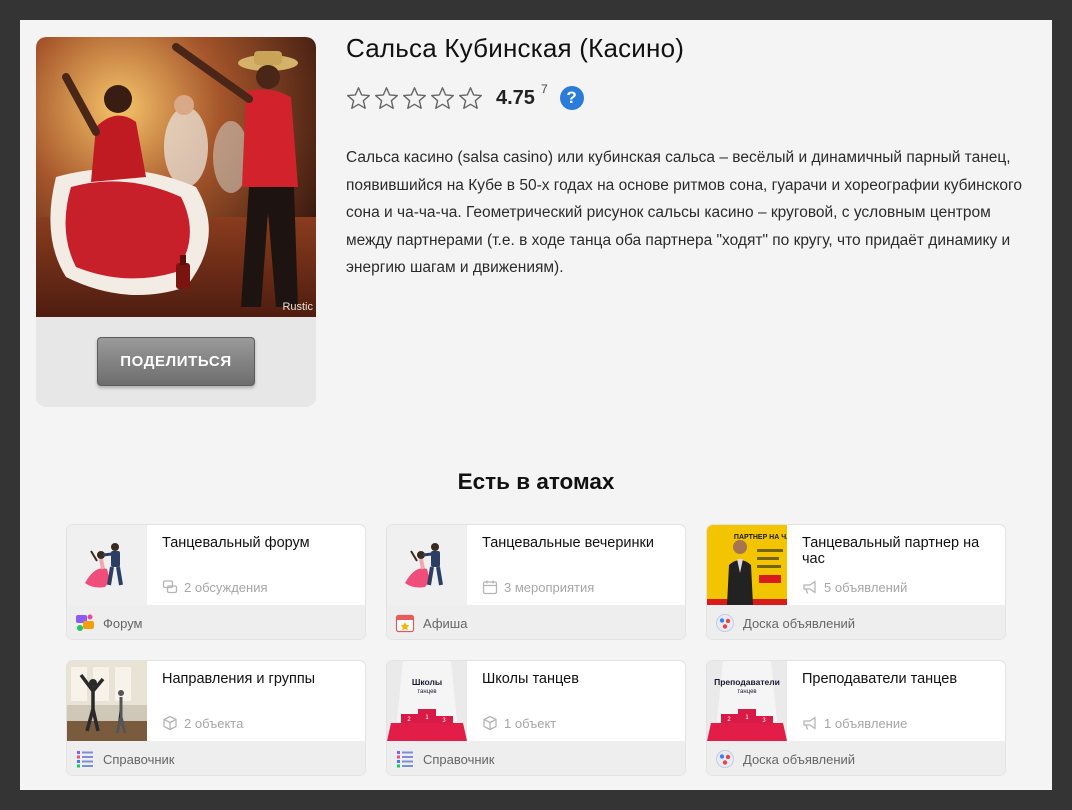 The width and height of the screenshot is (1072, 810). What do you see at coordinates (579, 543) in the screenshot?
I see `atom-title: Танцевальные вечеринки` at bounding box center [579, 543].